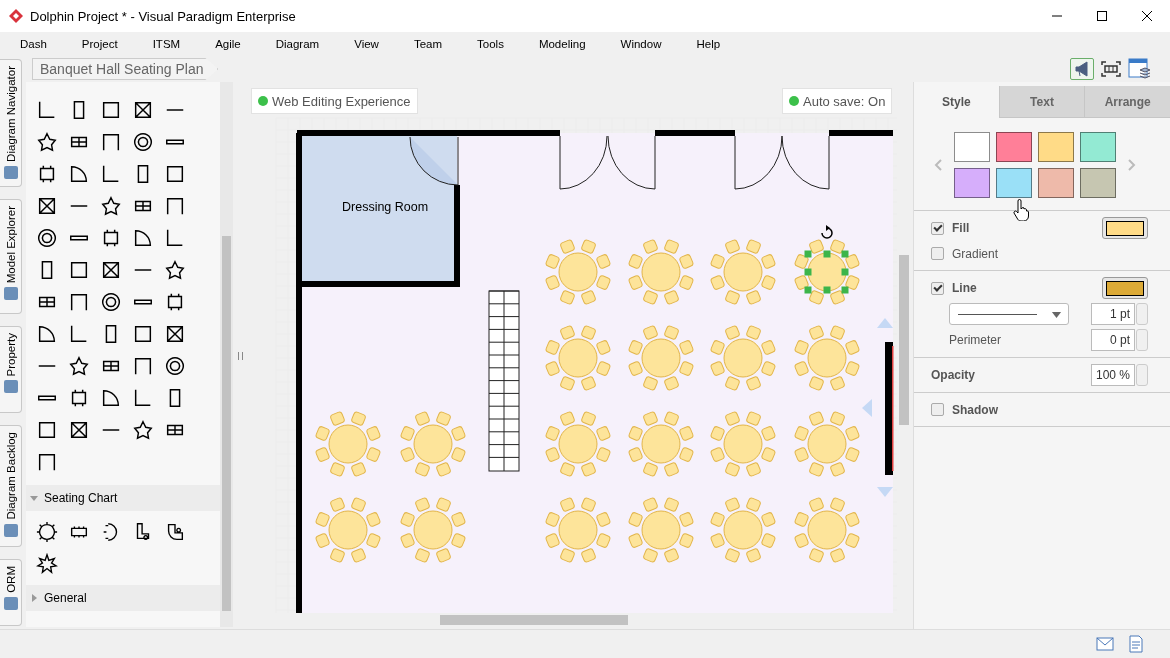 The width and height of the screenshot is (1170, 658). I want to click on splitter-handle-icon, so click(240, 355).